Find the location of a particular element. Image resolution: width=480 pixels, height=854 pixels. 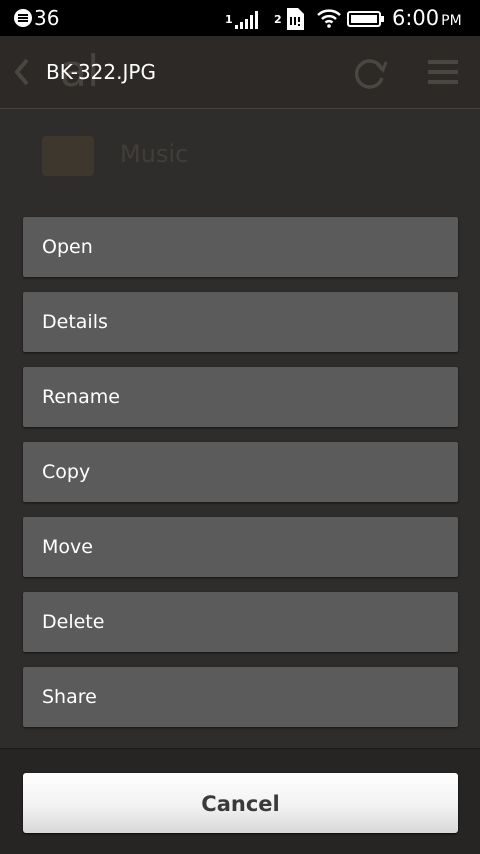

cancel-label: Cancel is located at coordinates (240, 804).